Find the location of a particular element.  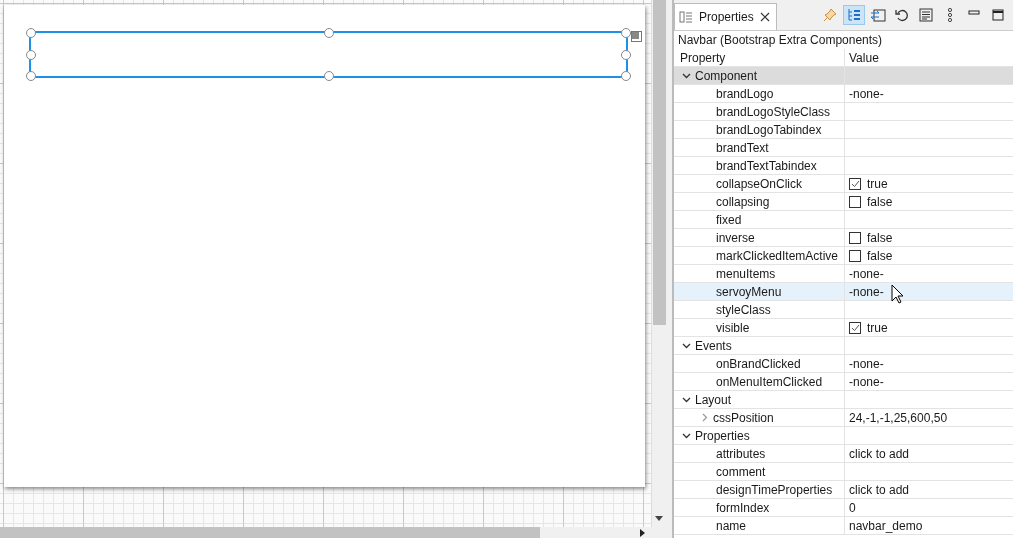

property-name: servoyMenu is located at coordinates (749, 291).